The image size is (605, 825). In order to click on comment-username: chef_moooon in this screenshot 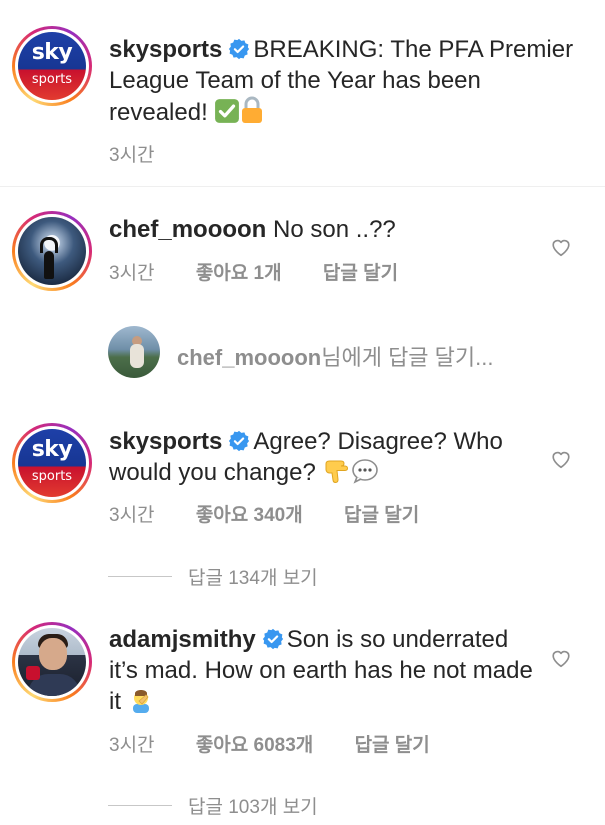, I will do `click(187, 229)`.